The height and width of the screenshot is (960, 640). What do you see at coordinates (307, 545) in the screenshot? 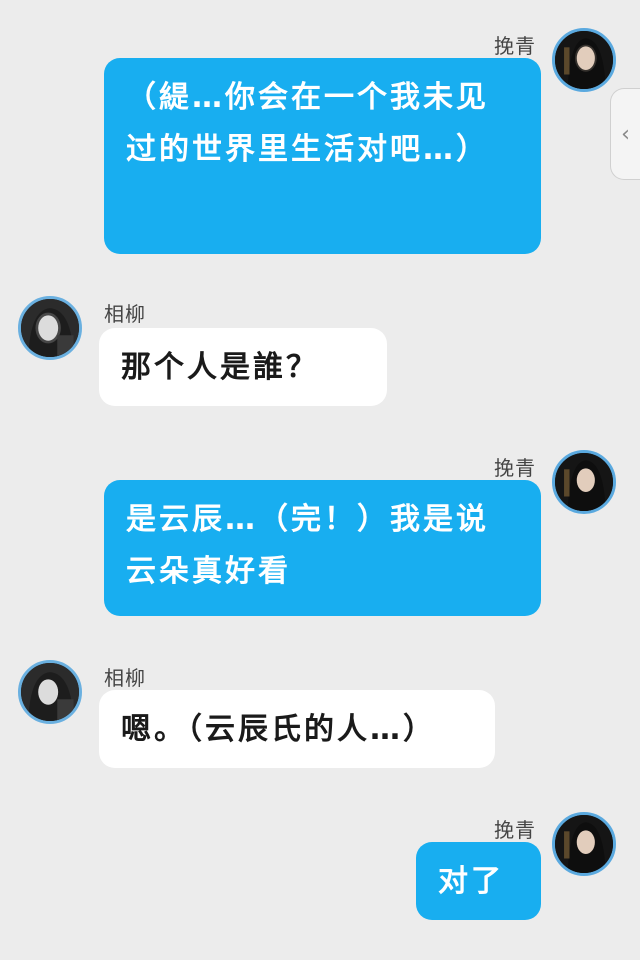
I see `message-text: 是云辰…（完！）我是说云朵真好看` at bounding box center [307, 545].